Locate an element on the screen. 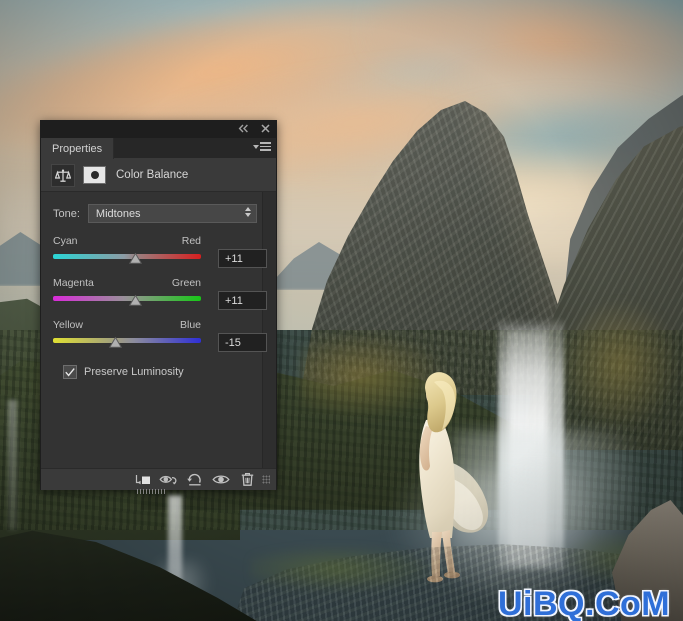 This screenshot has height=621, width=683. mask-dot-icon is located at coordinates (94, 175).